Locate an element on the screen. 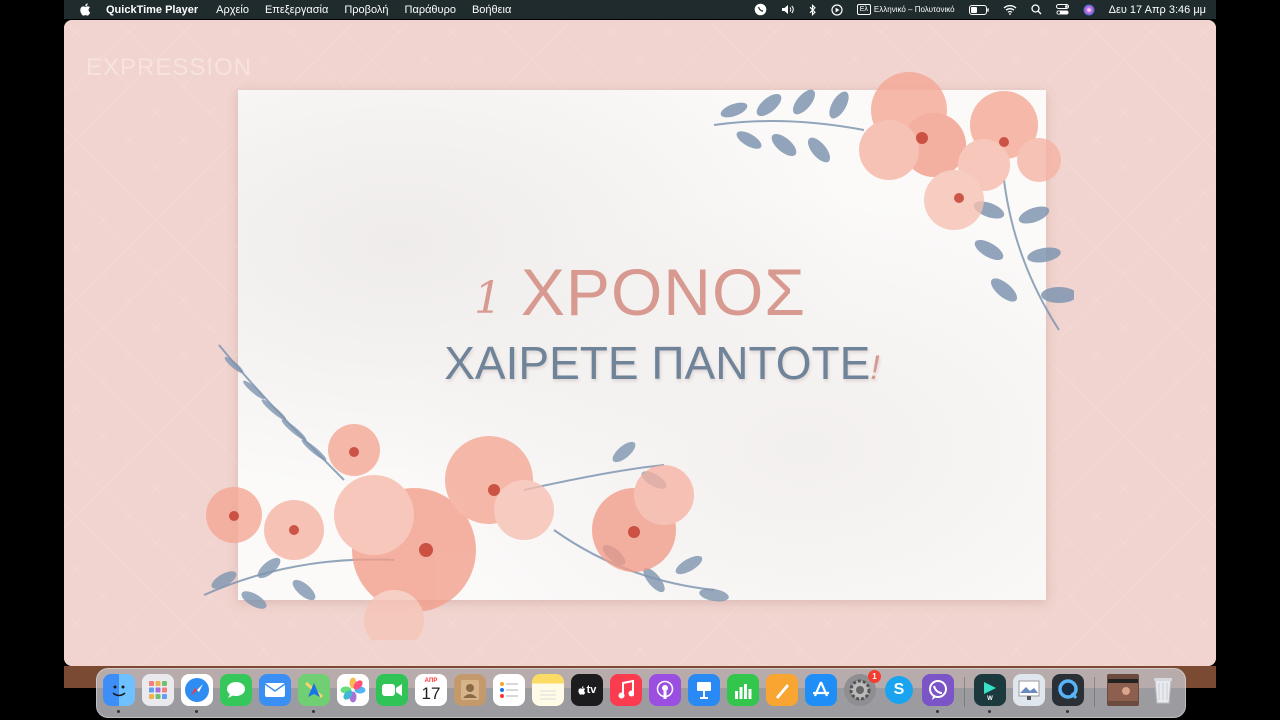 The width and height of the screenshot is (1280, 720). svg-text: W is located at coordinates (990, 698).